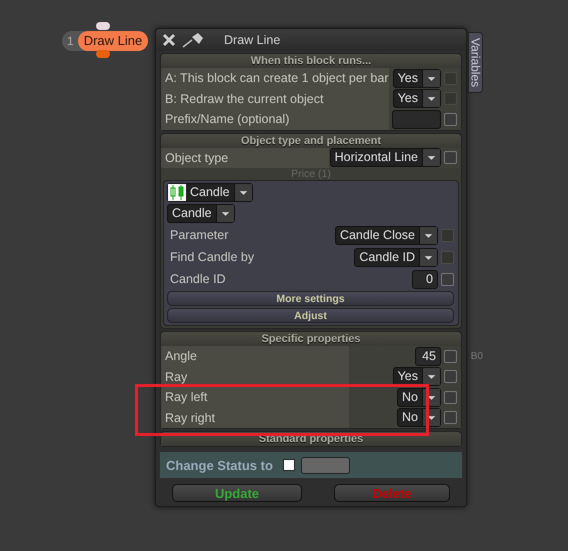 This screenshot has height=551, width=568. I want to click on update-button: Update, so click(237, 493).